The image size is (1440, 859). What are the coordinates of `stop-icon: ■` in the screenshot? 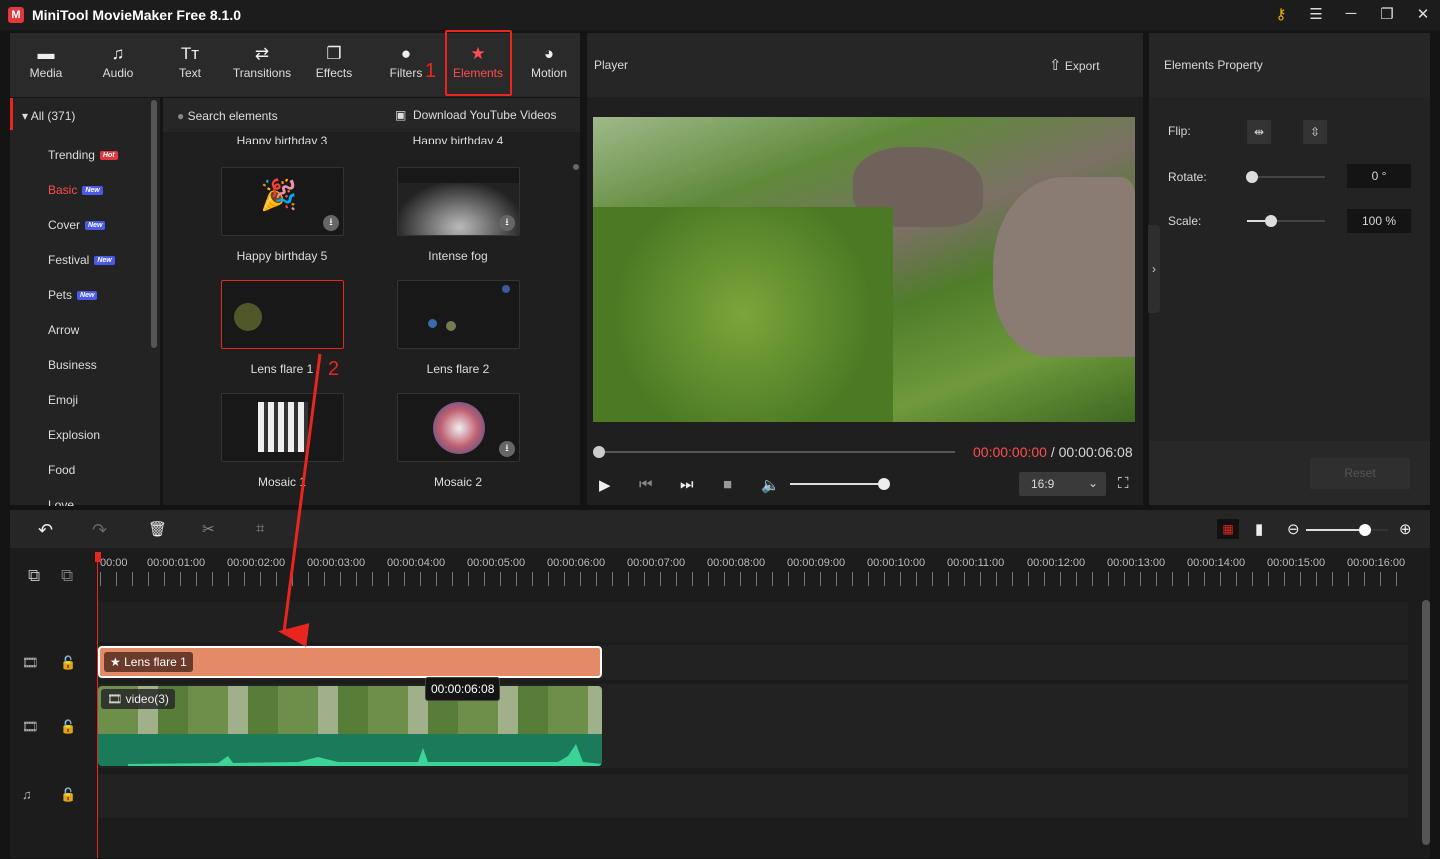 It's located at (727, 484).